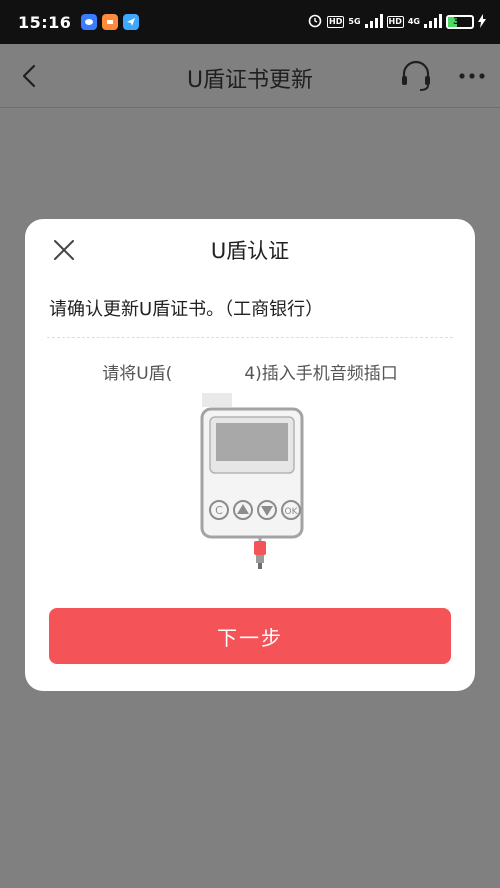 The width and height of the screenshot is (500, 888). What do you see at coordinates (219, 510) in the screenshot?
I see `token-button-c: C` at bounding box center [219, 510].